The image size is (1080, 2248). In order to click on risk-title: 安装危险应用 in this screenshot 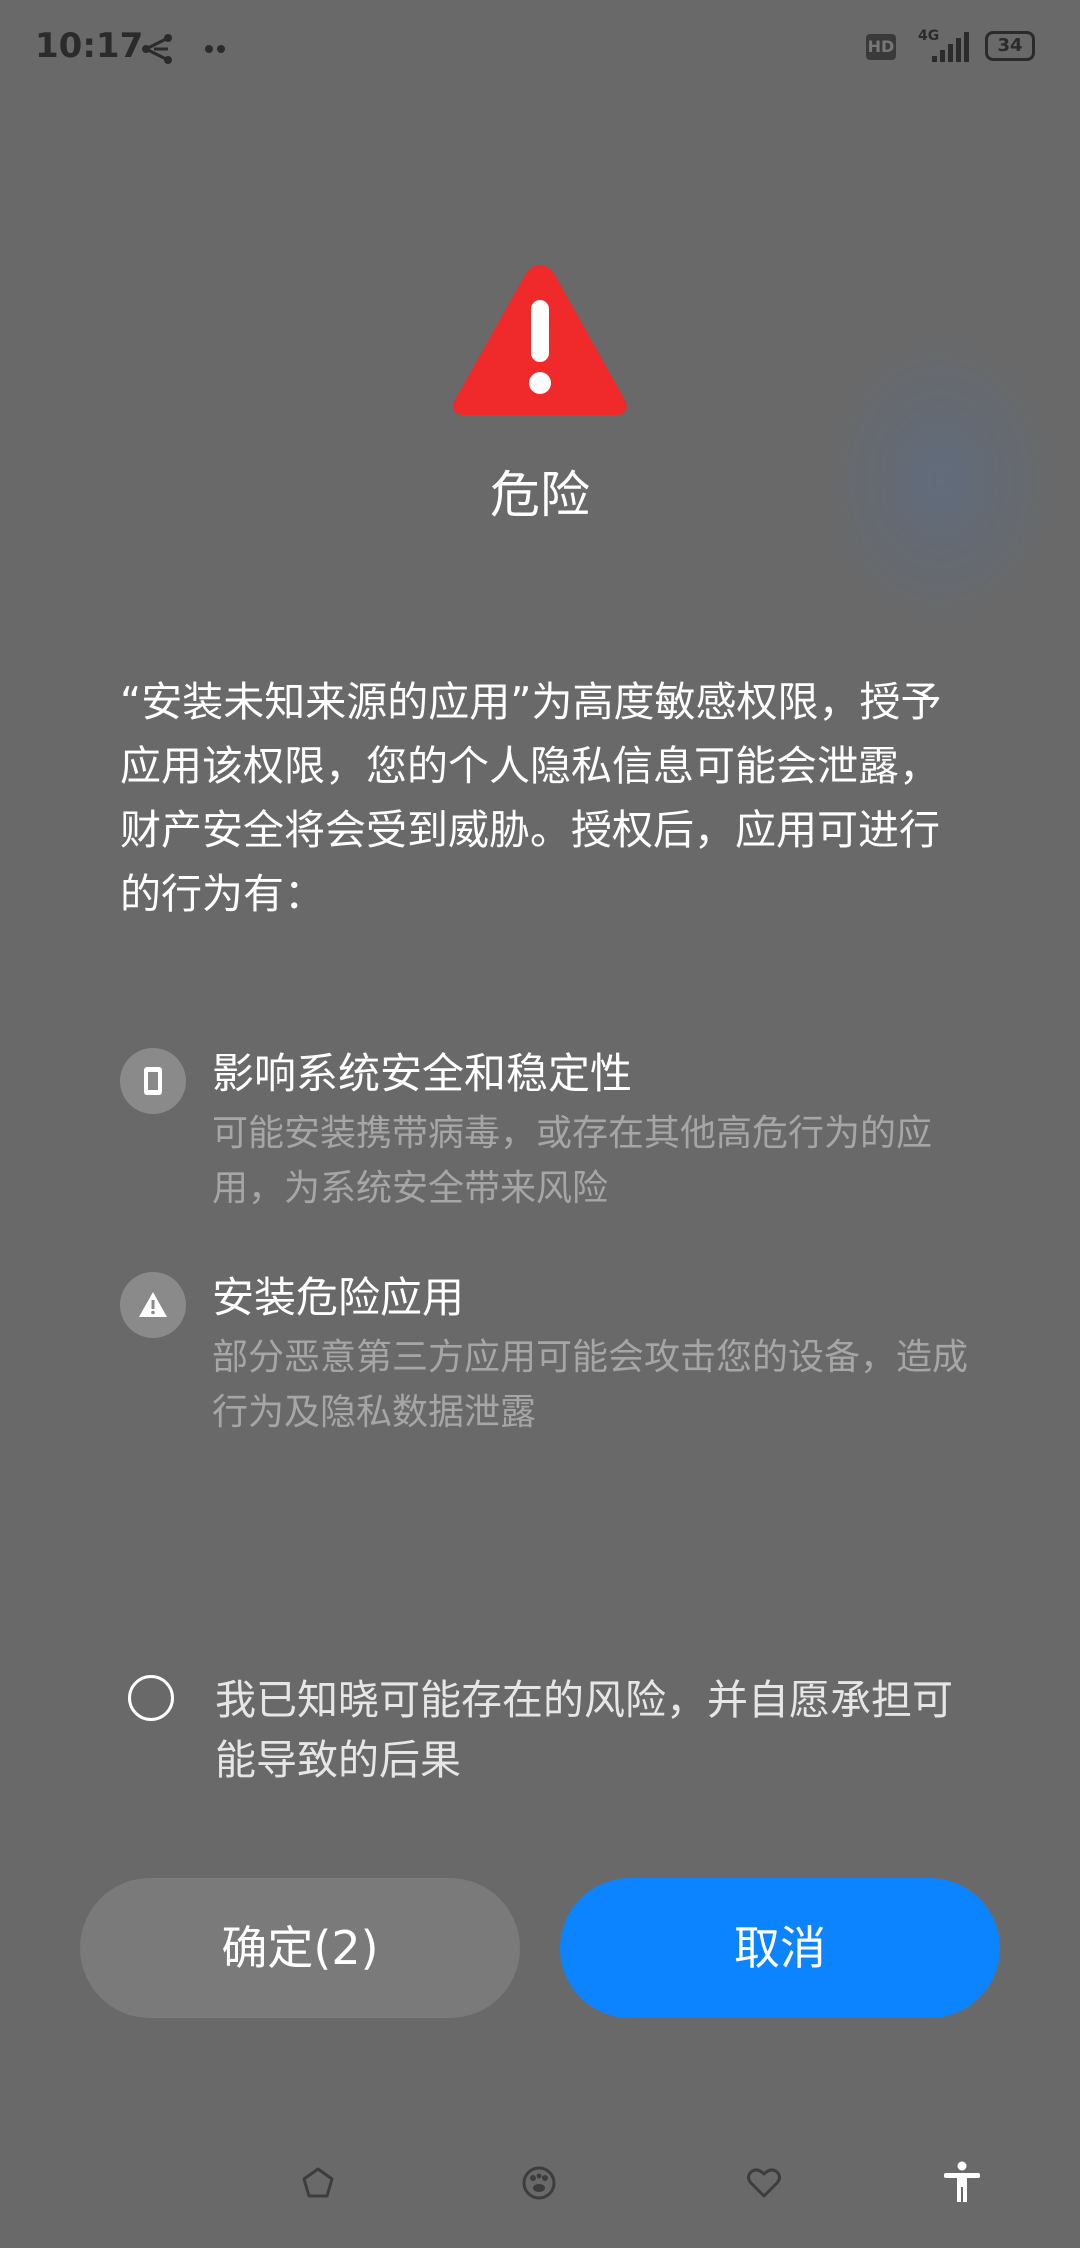, I will do `click(338, 1297)`.